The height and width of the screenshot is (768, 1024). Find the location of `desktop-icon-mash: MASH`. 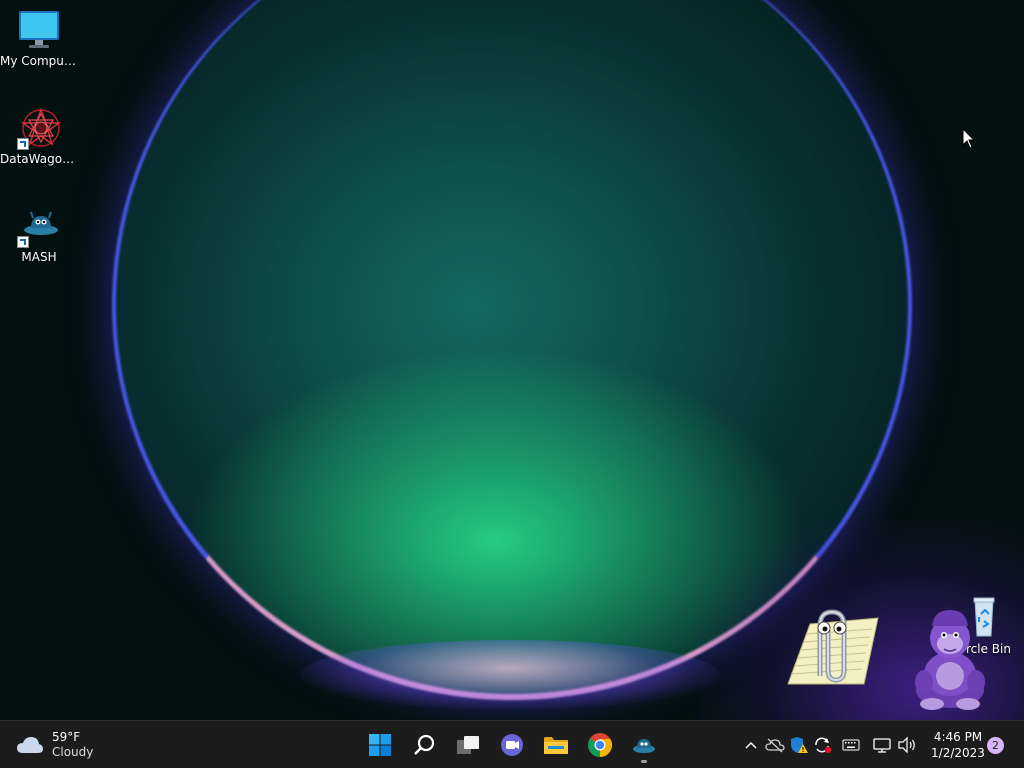

desktop-icon-mash: MASH is located at coordinates (39, 234).